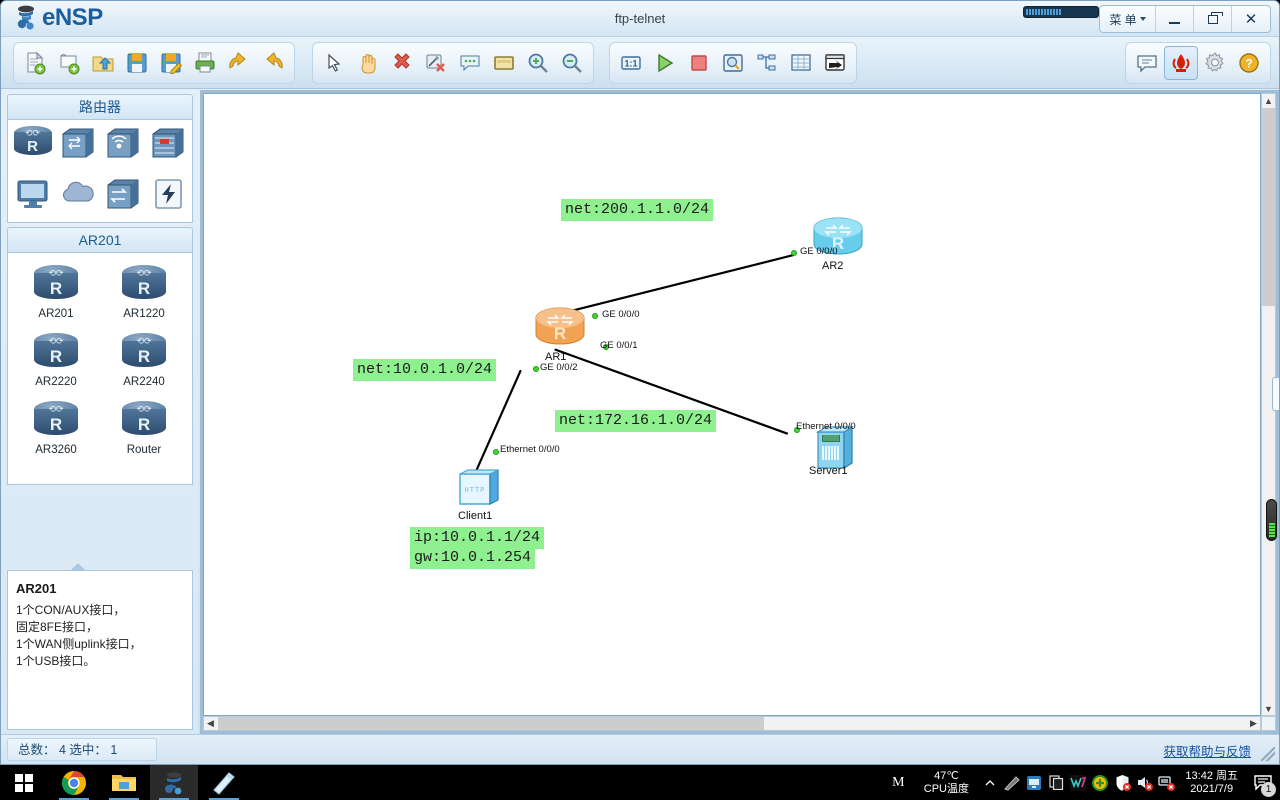 This screenshot has width=1280, height=800. What do you see at coordinates (1253, 723) in the screenshot?
I see `scroll-right-icon: ▶` at bounding box center [1253, 723].